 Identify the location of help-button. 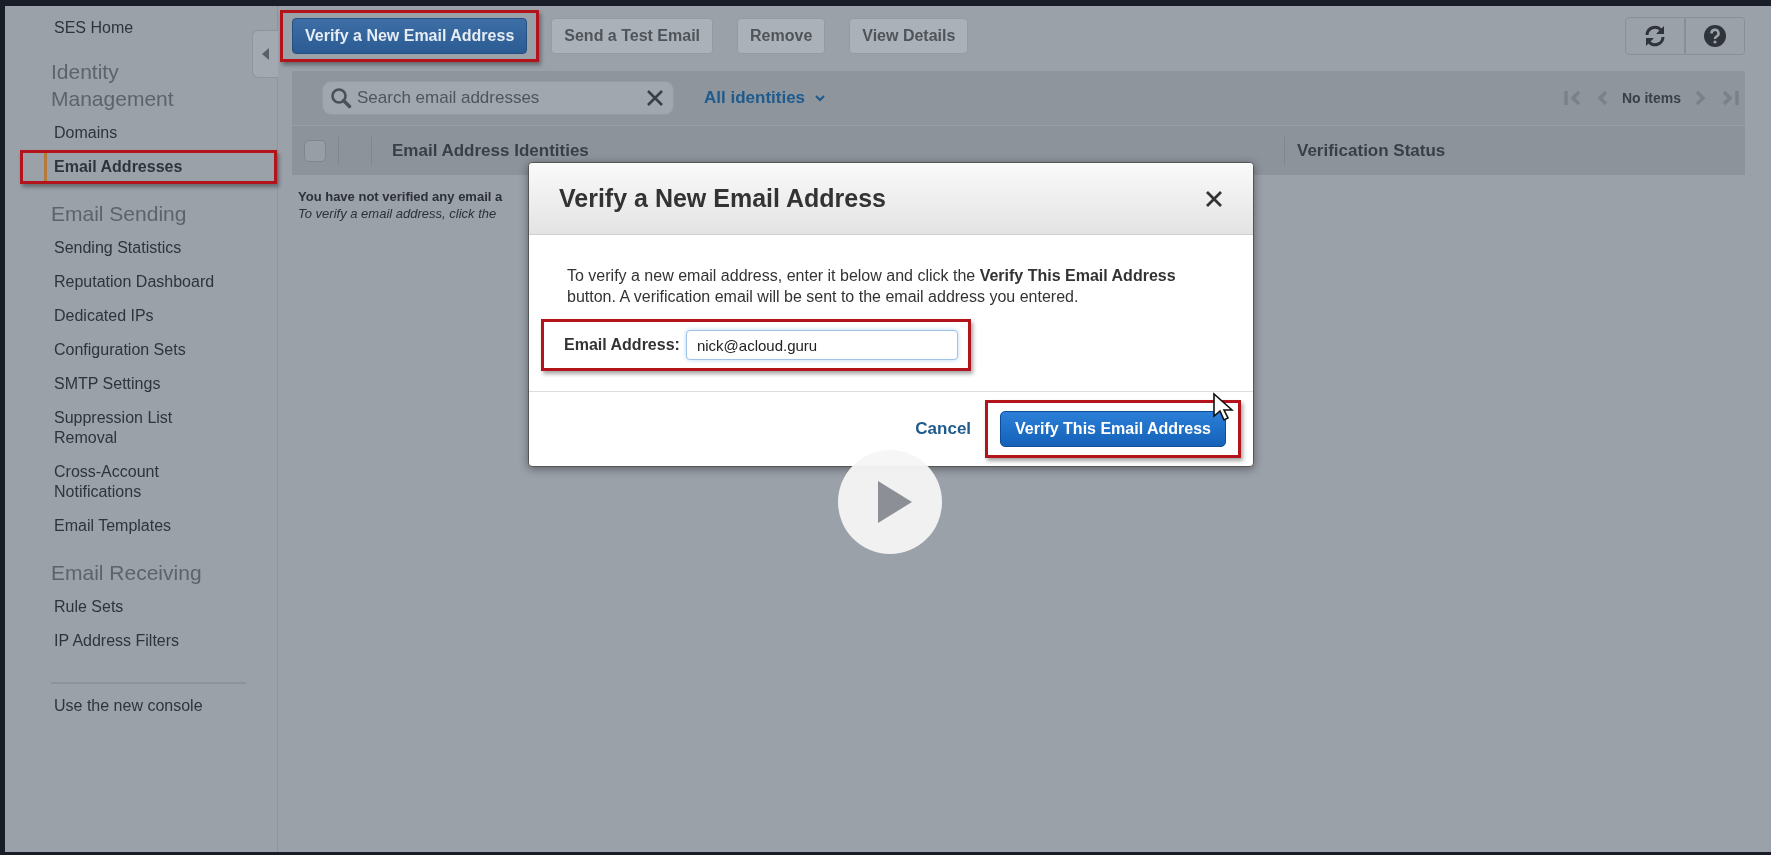
(1715, 36).